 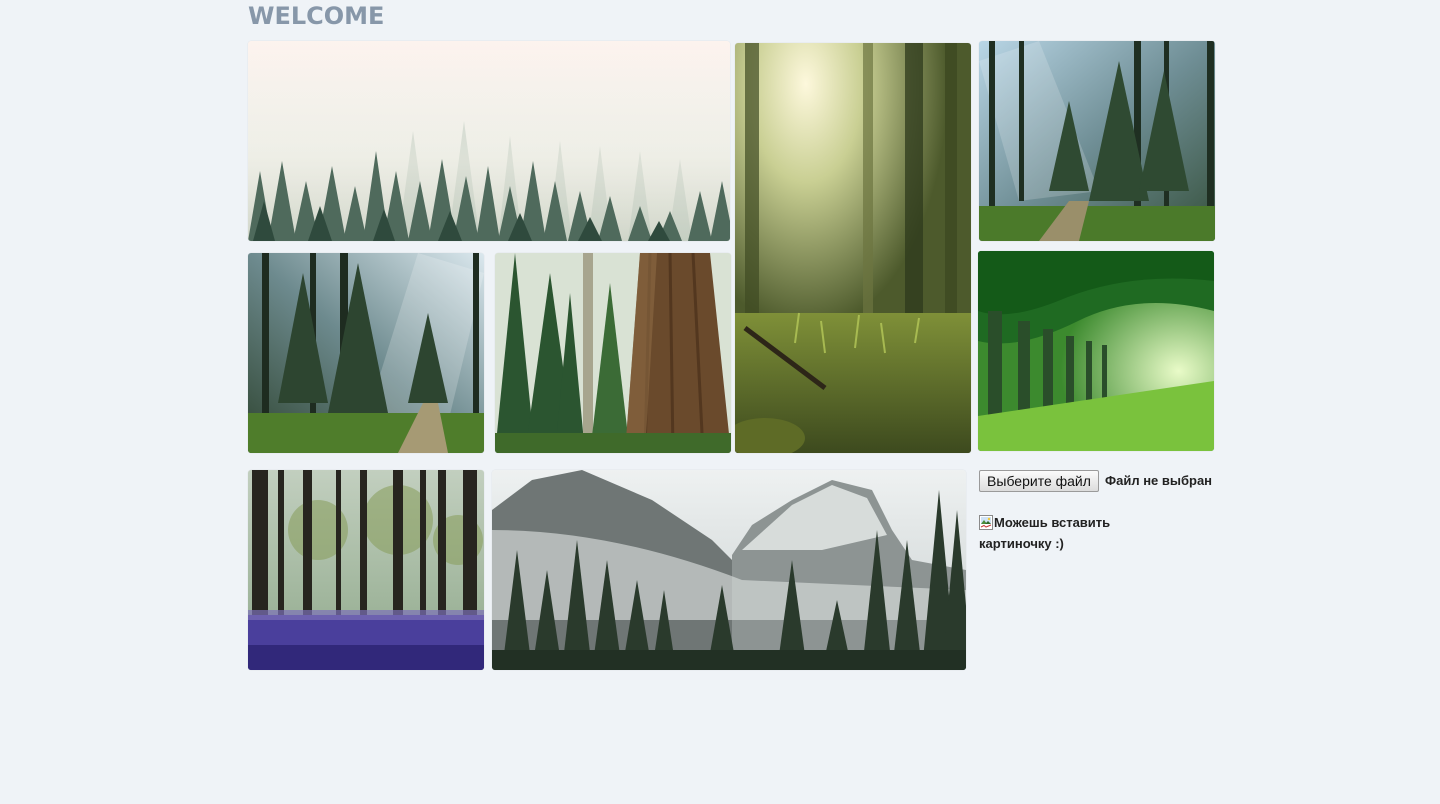 What do you see at coordinates (366, 570) in the screenshot?
I see `gallery-image-bluebell-forest` at bounding box center [366, 570].